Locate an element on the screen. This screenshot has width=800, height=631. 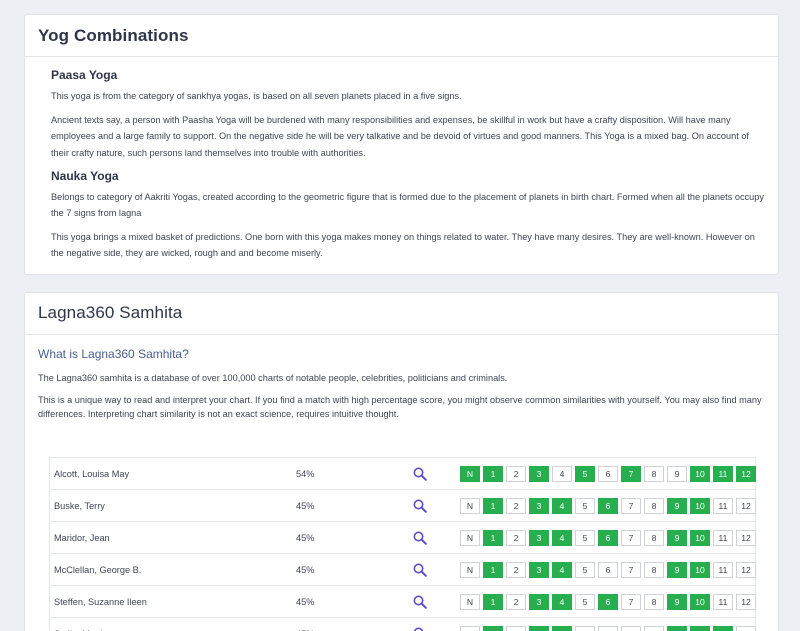
yoga-name: Nauka Yoga is located at coordinates (85, 175).